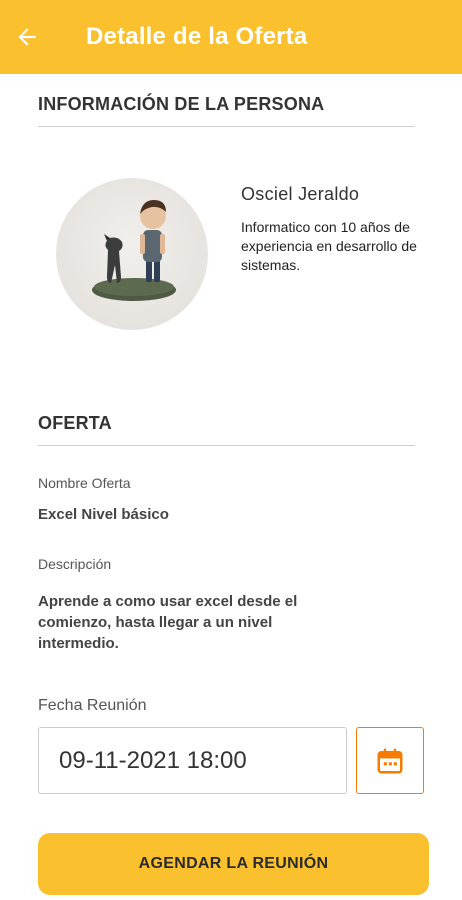 This screenshot has height=900, width=462. Describe the element at coordinates (92, 705) in the screenshot. I see `meeting-date-label: Fecha Reunión` at that location.